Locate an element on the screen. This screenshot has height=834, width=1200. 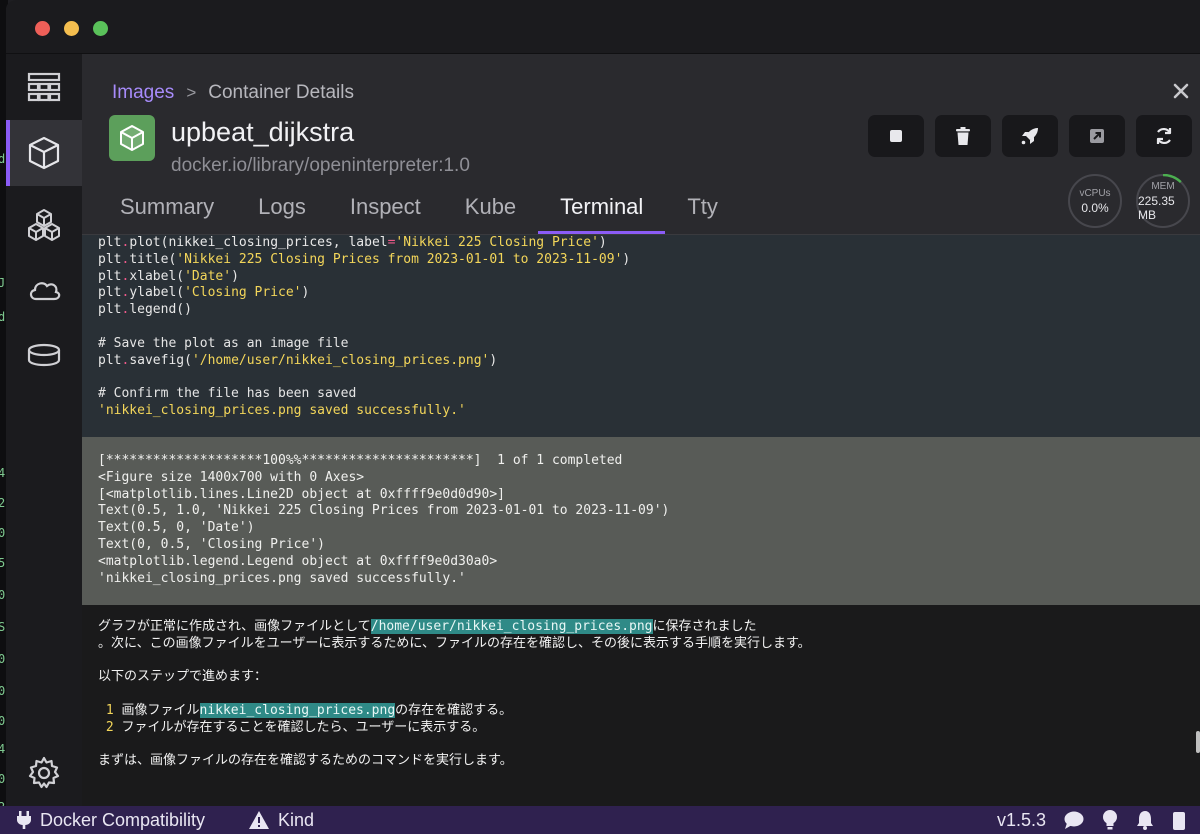
breadcrumb-current: Container Details is located at coordinates (281, 92).